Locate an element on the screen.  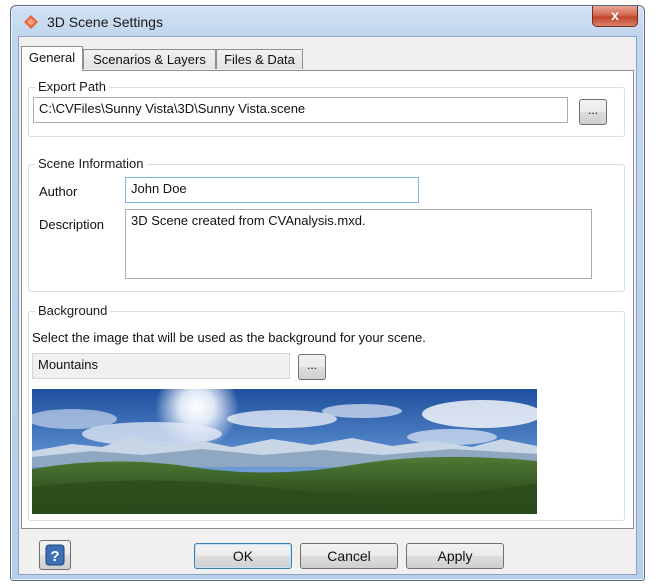
tab-scenarios-layers: Scenarios & Layers is located at coordinates (149, 59).